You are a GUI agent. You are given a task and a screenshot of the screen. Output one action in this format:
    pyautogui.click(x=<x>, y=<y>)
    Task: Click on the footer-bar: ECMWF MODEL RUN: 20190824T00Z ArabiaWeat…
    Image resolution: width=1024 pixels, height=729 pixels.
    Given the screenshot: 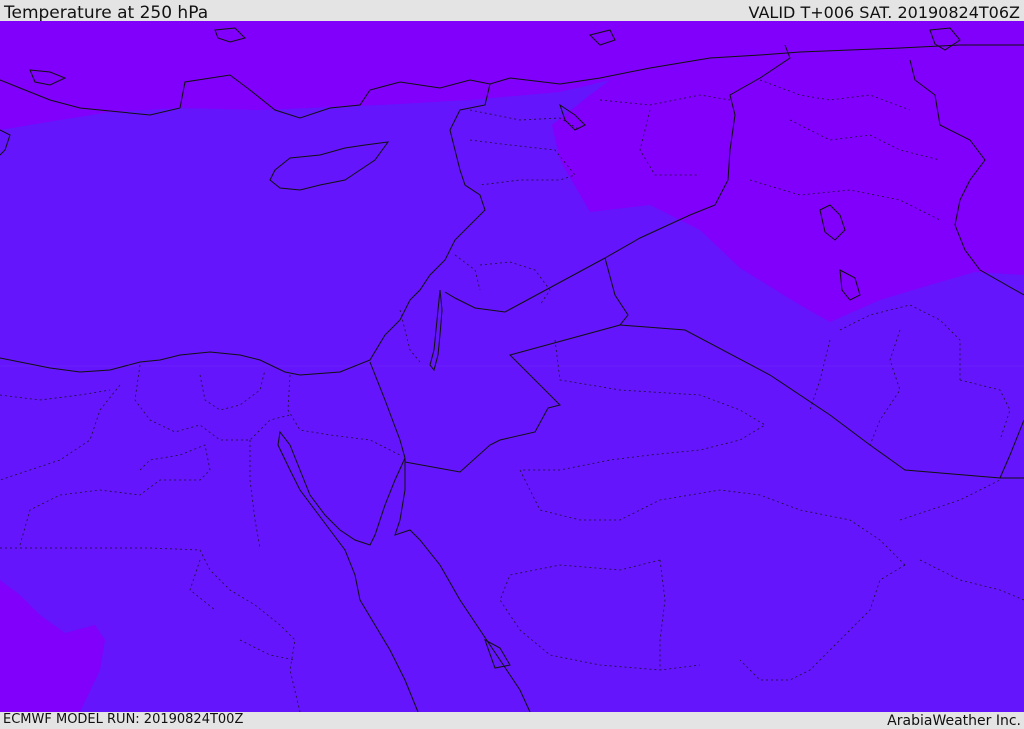 What is the action you would take?
    pyautogui.click(x=512, y=720)
    